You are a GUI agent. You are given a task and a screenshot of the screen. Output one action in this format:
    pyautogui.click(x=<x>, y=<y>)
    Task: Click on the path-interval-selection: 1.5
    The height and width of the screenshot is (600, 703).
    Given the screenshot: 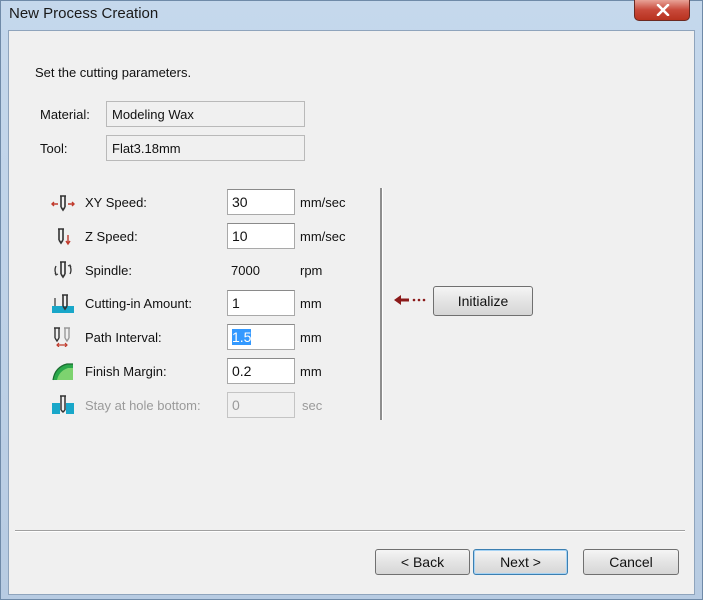 What is the action you would take?
    pyautogui.click(x=242, y=337)
    